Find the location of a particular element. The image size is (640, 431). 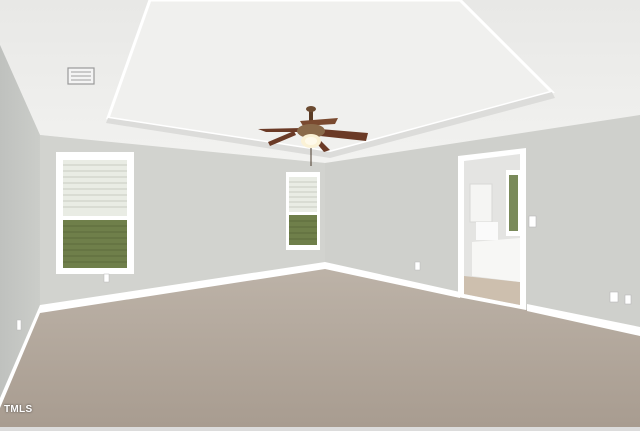

middle-window is located at coordinates (303, 211).